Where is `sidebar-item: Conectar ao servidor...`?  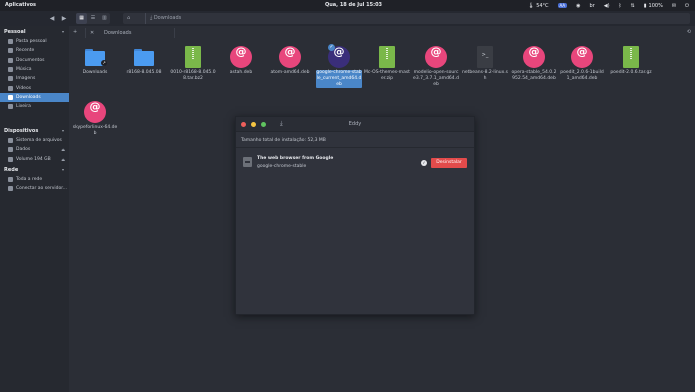 sidebar-item: Conectar ao servidor... is located at coordinates (34, 188).